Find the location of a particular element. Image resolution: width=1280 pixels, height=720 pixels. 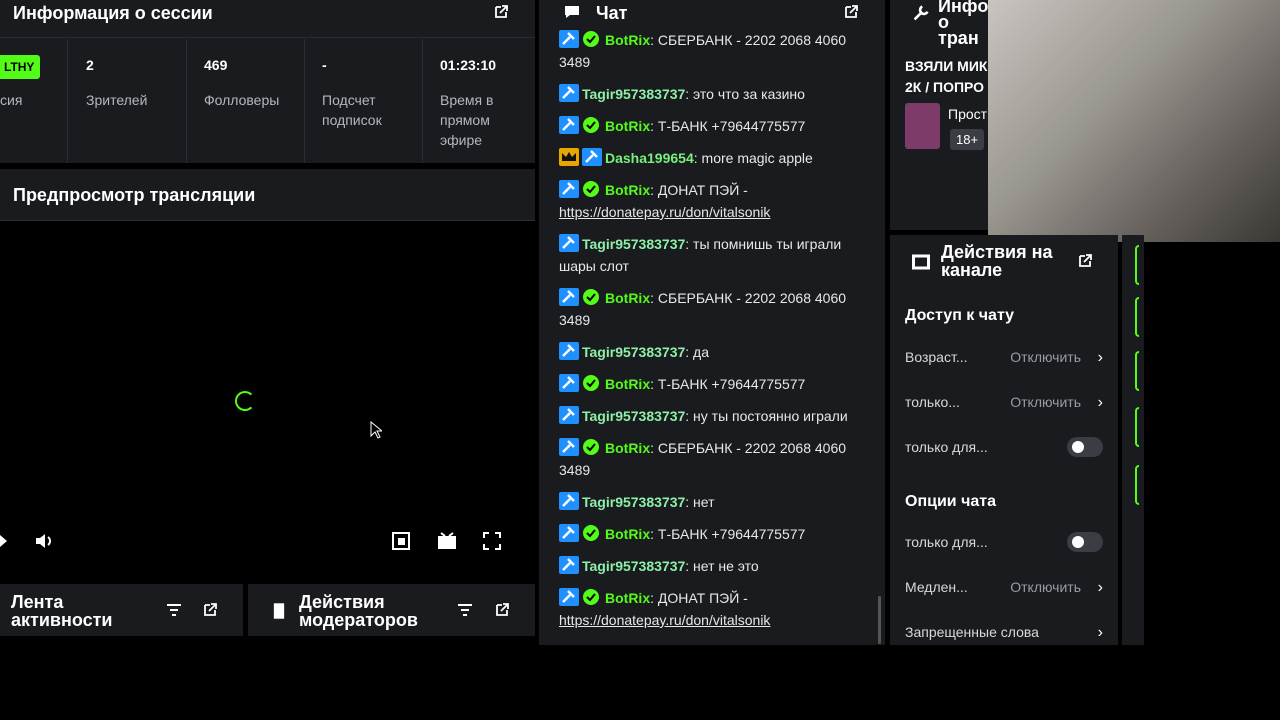

stat-value: - is located at coordinates (324, 65).